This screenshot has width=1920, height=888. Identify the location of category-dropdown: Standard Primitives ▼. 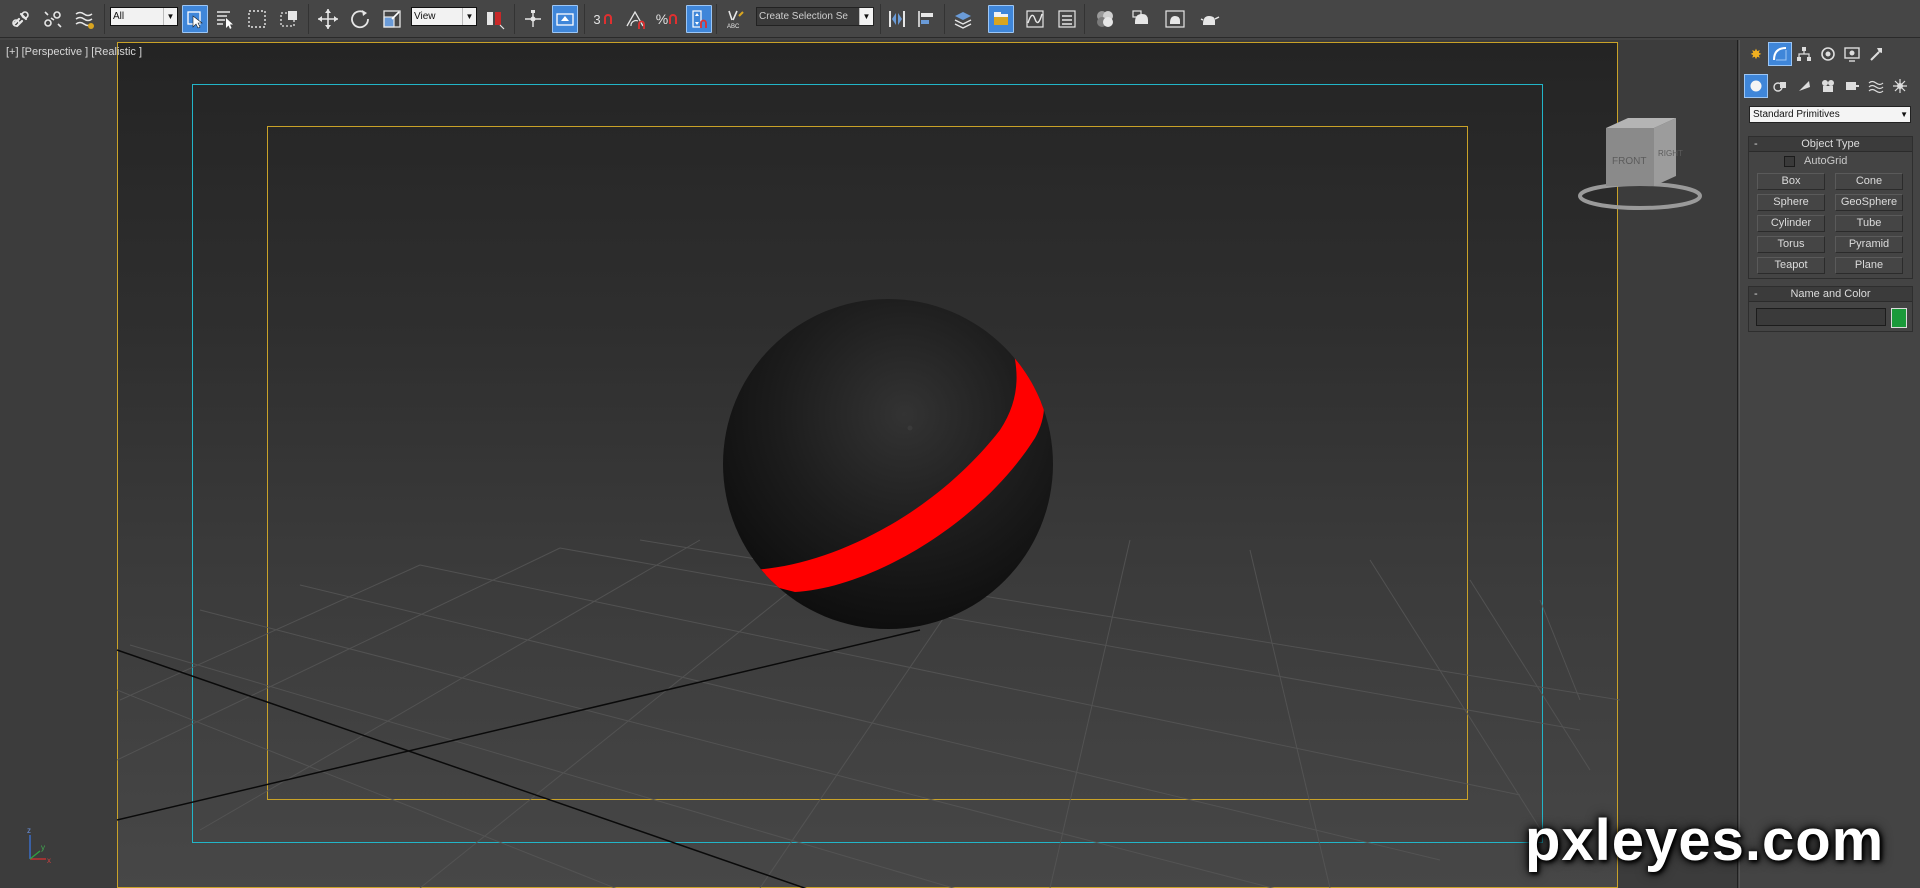
(1830, 114).